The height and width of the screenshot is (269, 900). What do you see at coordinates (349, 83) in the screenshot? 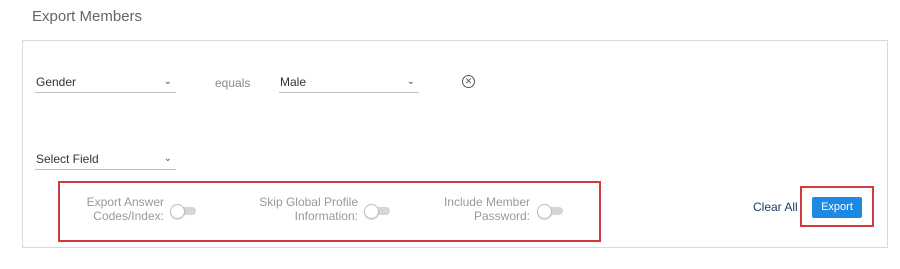
I see `filter-value-select: Male ⌄` at bounding box center [349, 83].